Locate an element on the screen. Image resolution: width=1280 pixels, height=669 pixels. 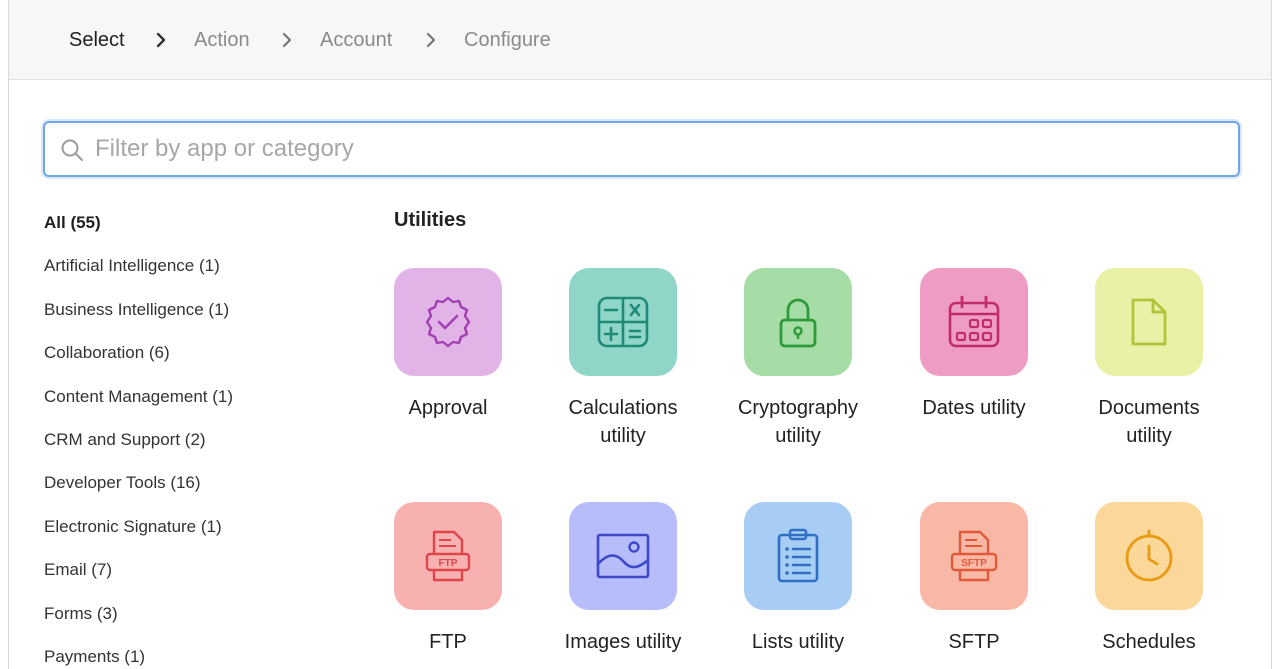
app-label: Lists utility is located at coordinates (798, 642).